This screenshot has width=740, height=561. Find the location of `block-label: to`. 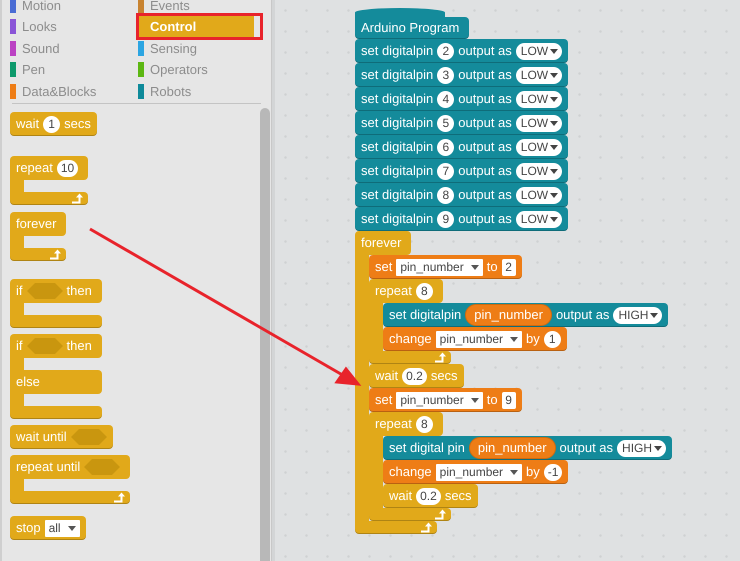

block-label: to is located at coordinates (492, 267).